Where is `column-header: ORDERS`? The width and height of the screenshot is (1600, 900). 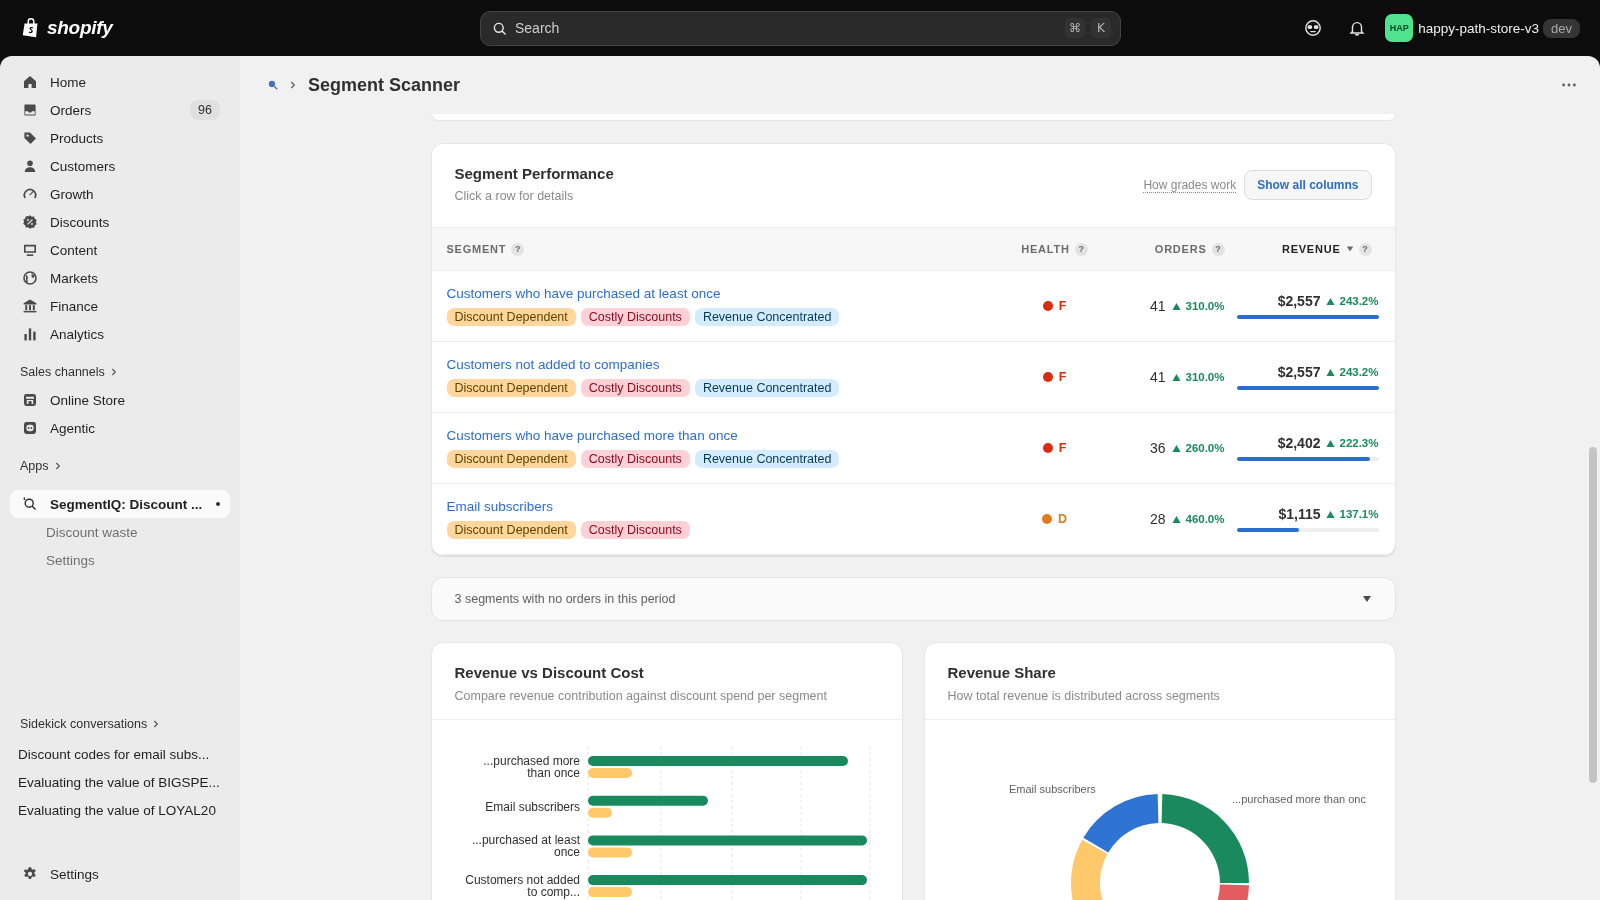 column-header: ORDERS is located at coordinates (1180, 249).